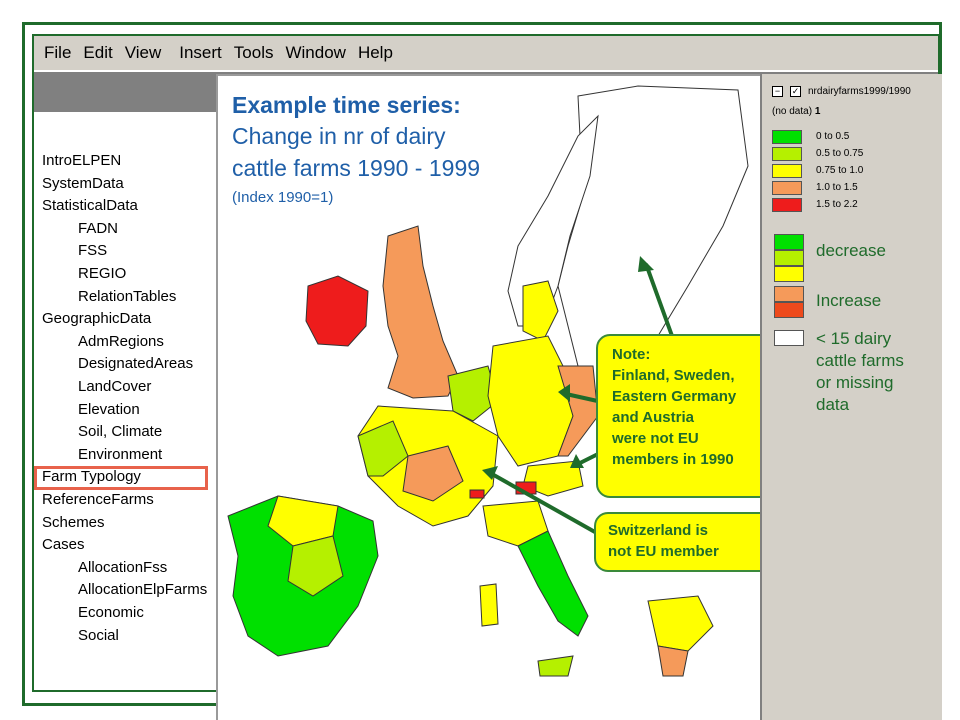  I want to click on sardinia-region, so click(489, 605).